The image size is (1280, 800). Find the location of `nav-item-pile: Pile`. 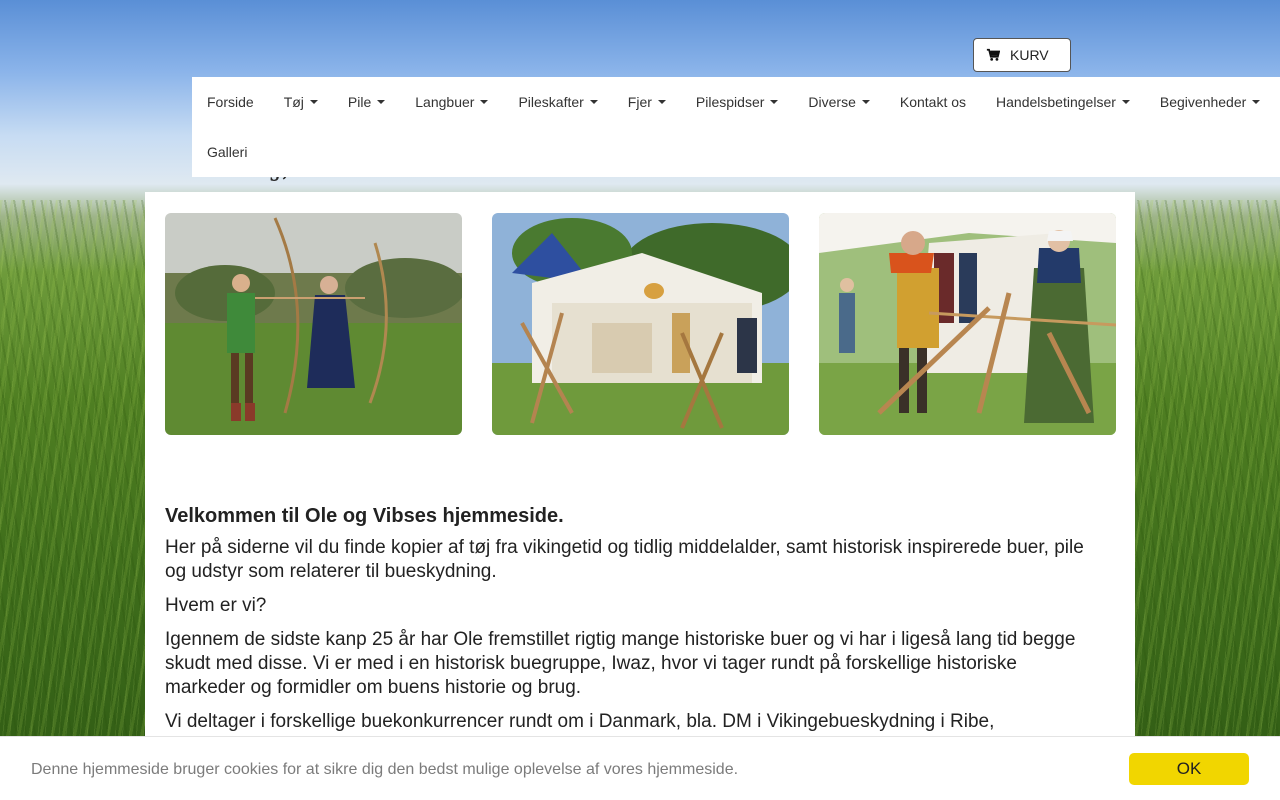

nav-item-pile: Pile is located at coordinates (366, 102).